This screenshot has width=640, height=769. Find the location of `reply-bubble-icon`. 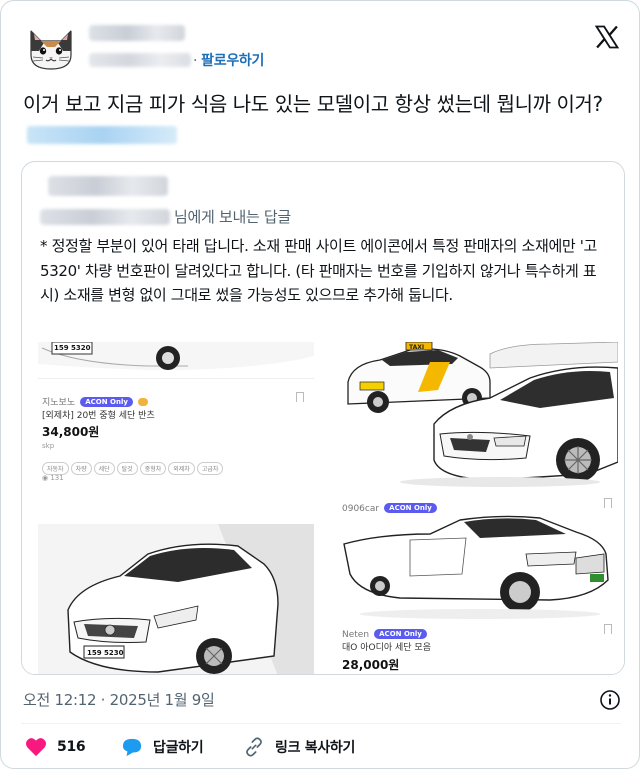

reply-bubble-icon is located at coordinates (132, 747).